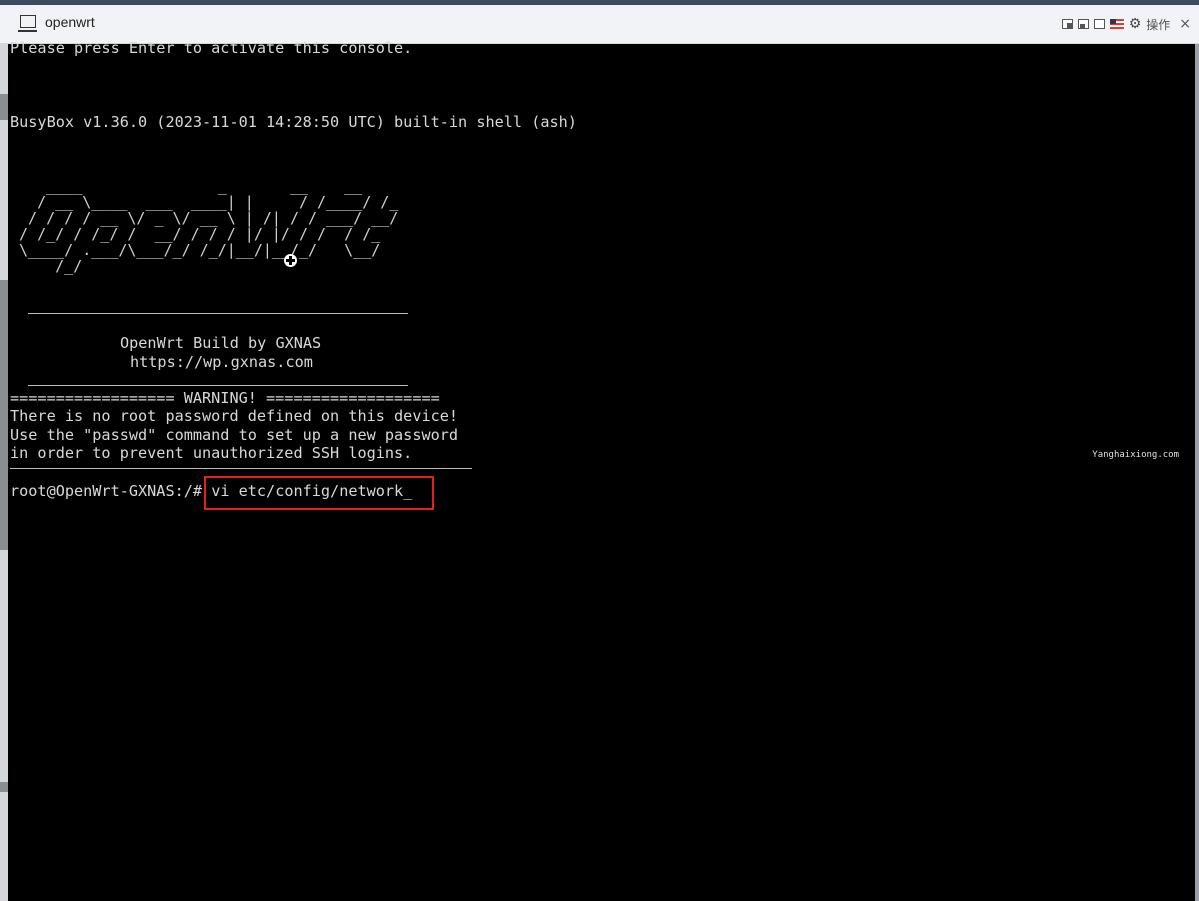  I want to click on operations-menu: 操作, so click(1158, 24).